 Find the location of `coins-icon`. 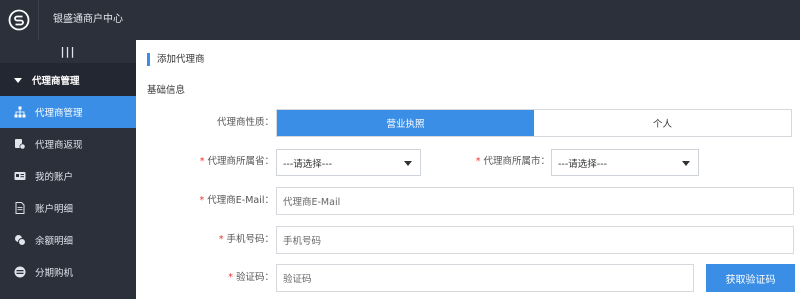

coins-icon is located at coordinates (20, 240).